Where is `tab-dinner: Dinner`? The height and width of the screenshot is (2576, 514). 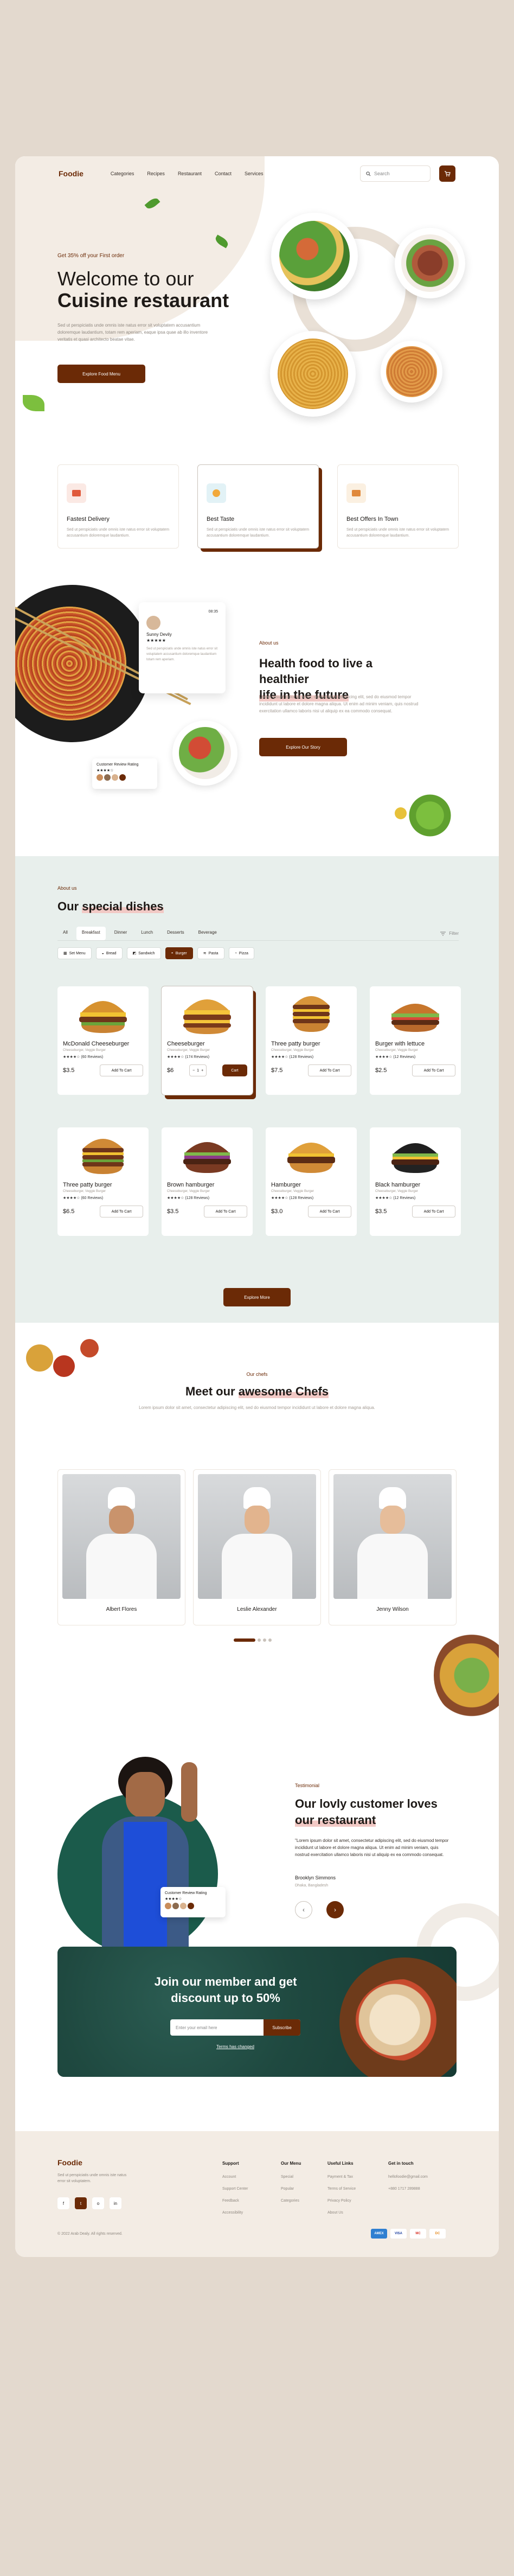
tab-dinner: Dinner is located at coordinates (121, 933).